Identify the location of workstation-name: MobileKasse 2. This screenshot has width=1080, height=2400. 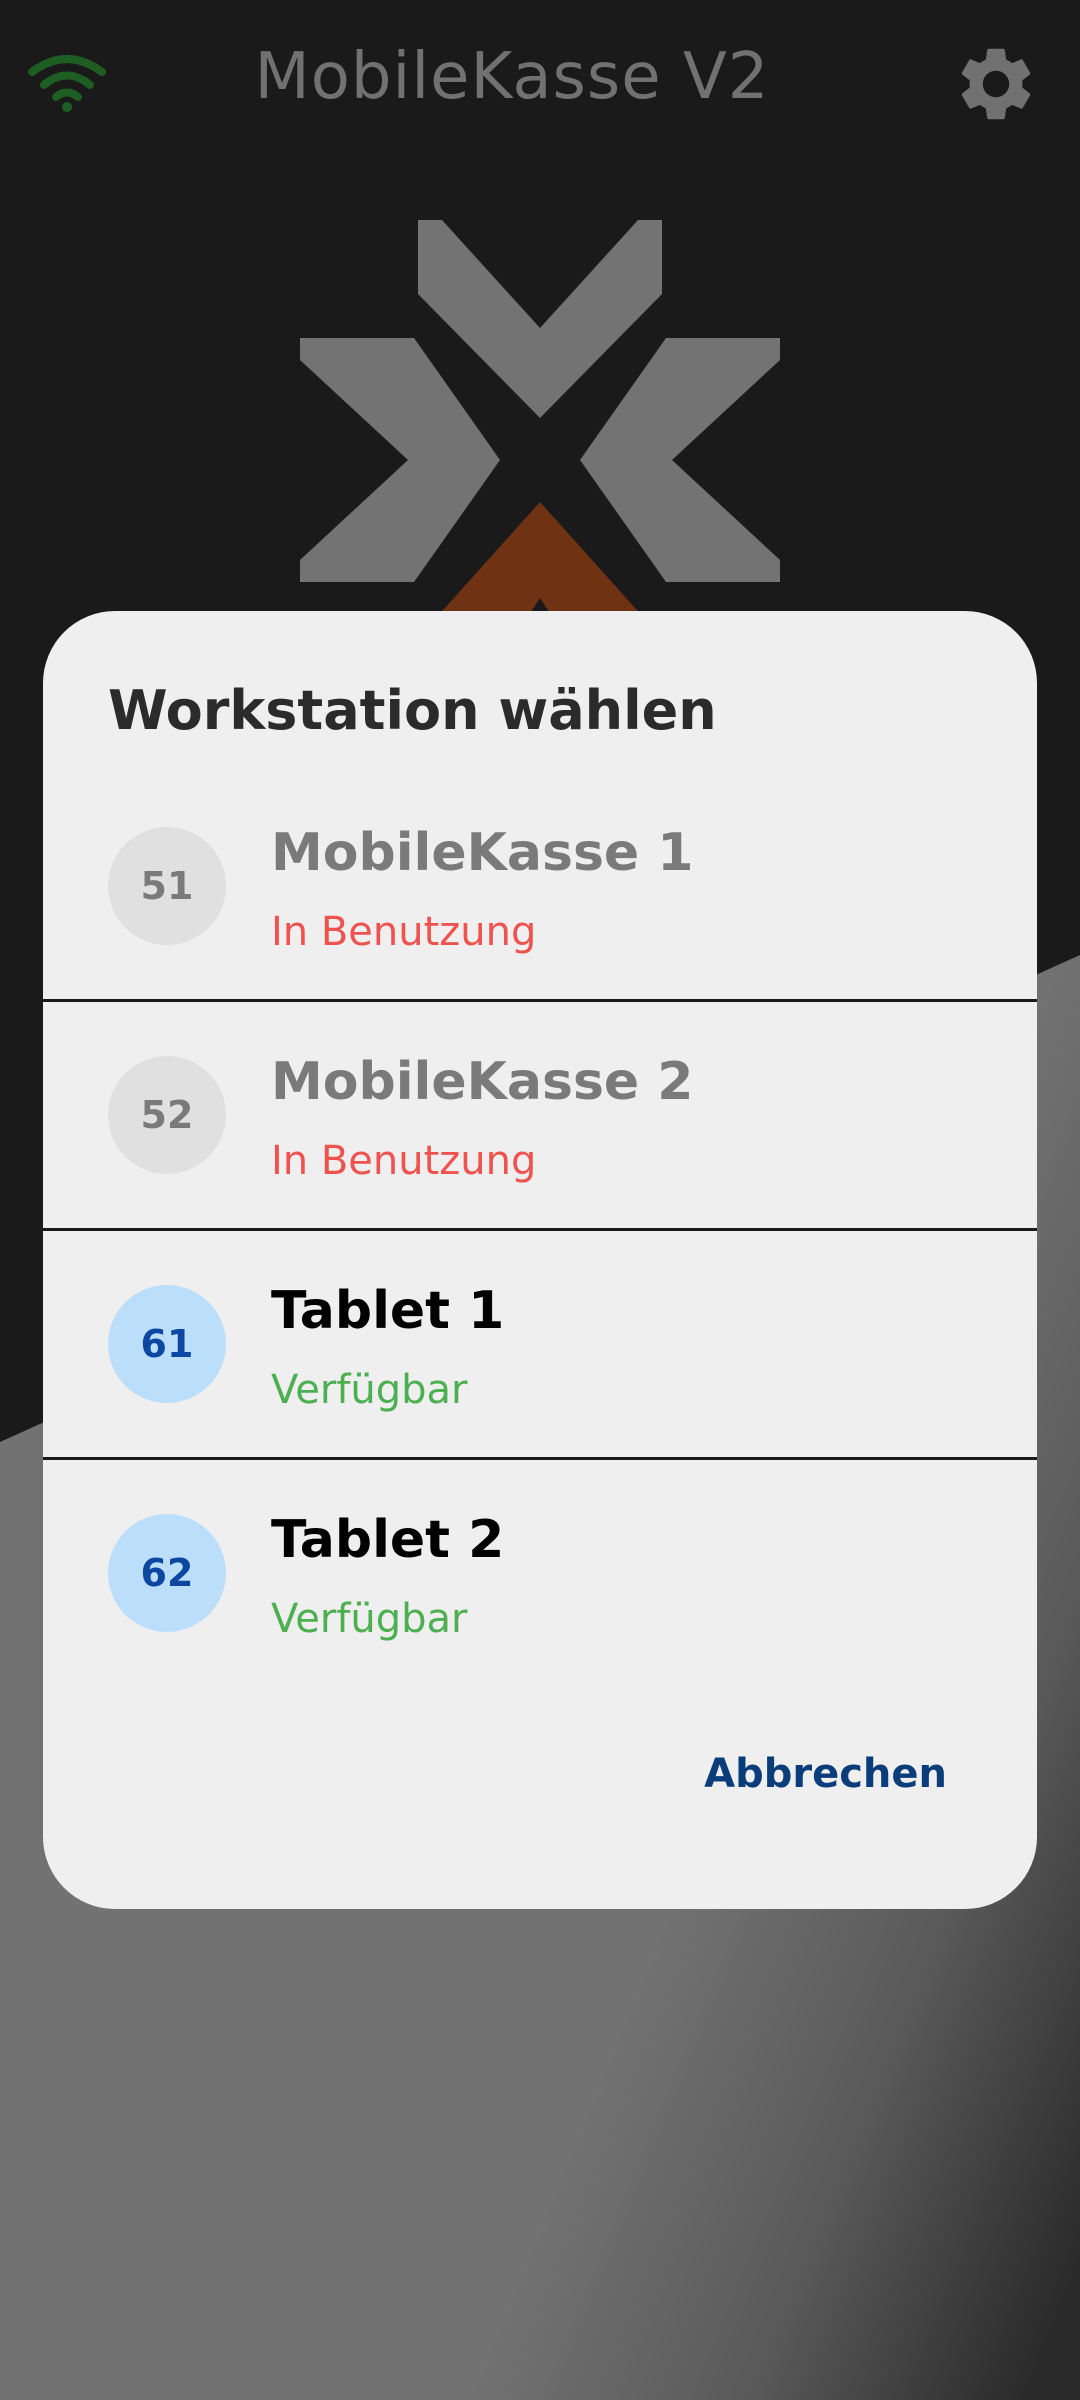
(482, 1082).